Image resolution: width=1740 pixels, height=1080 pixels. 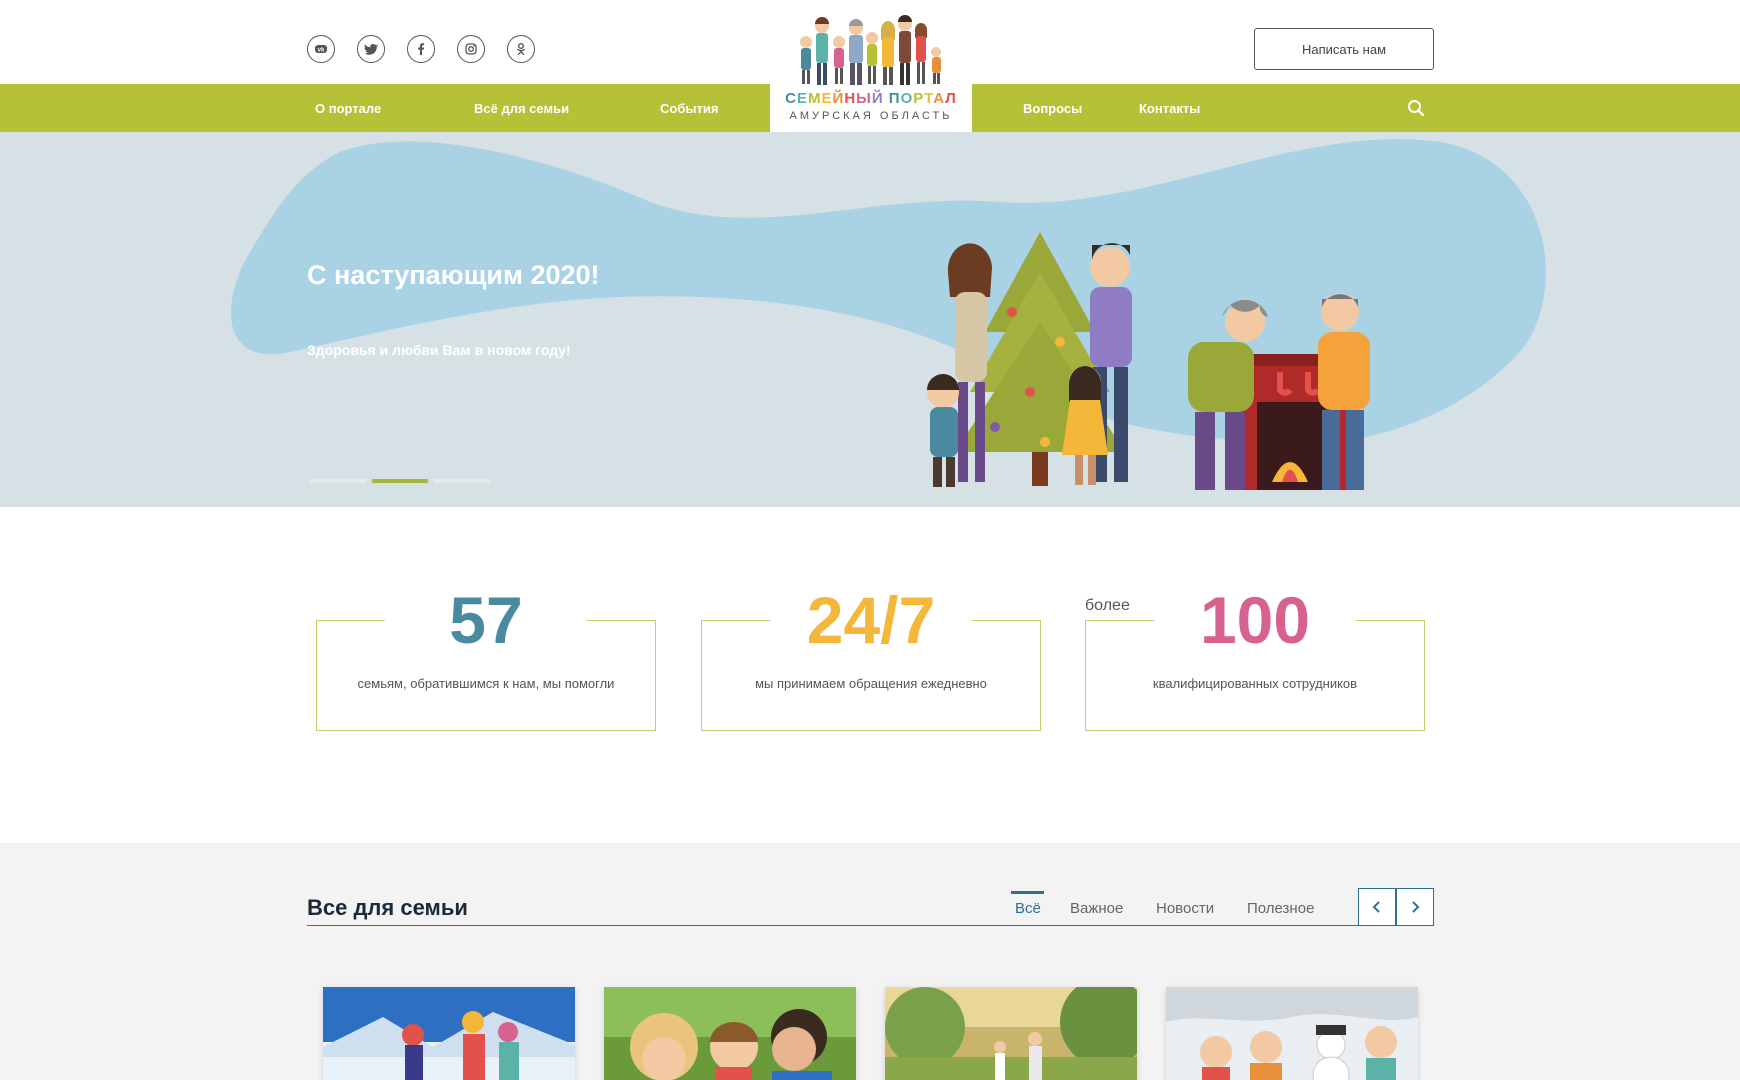 I want to click on prev-button, so click(x=1377, y=907).